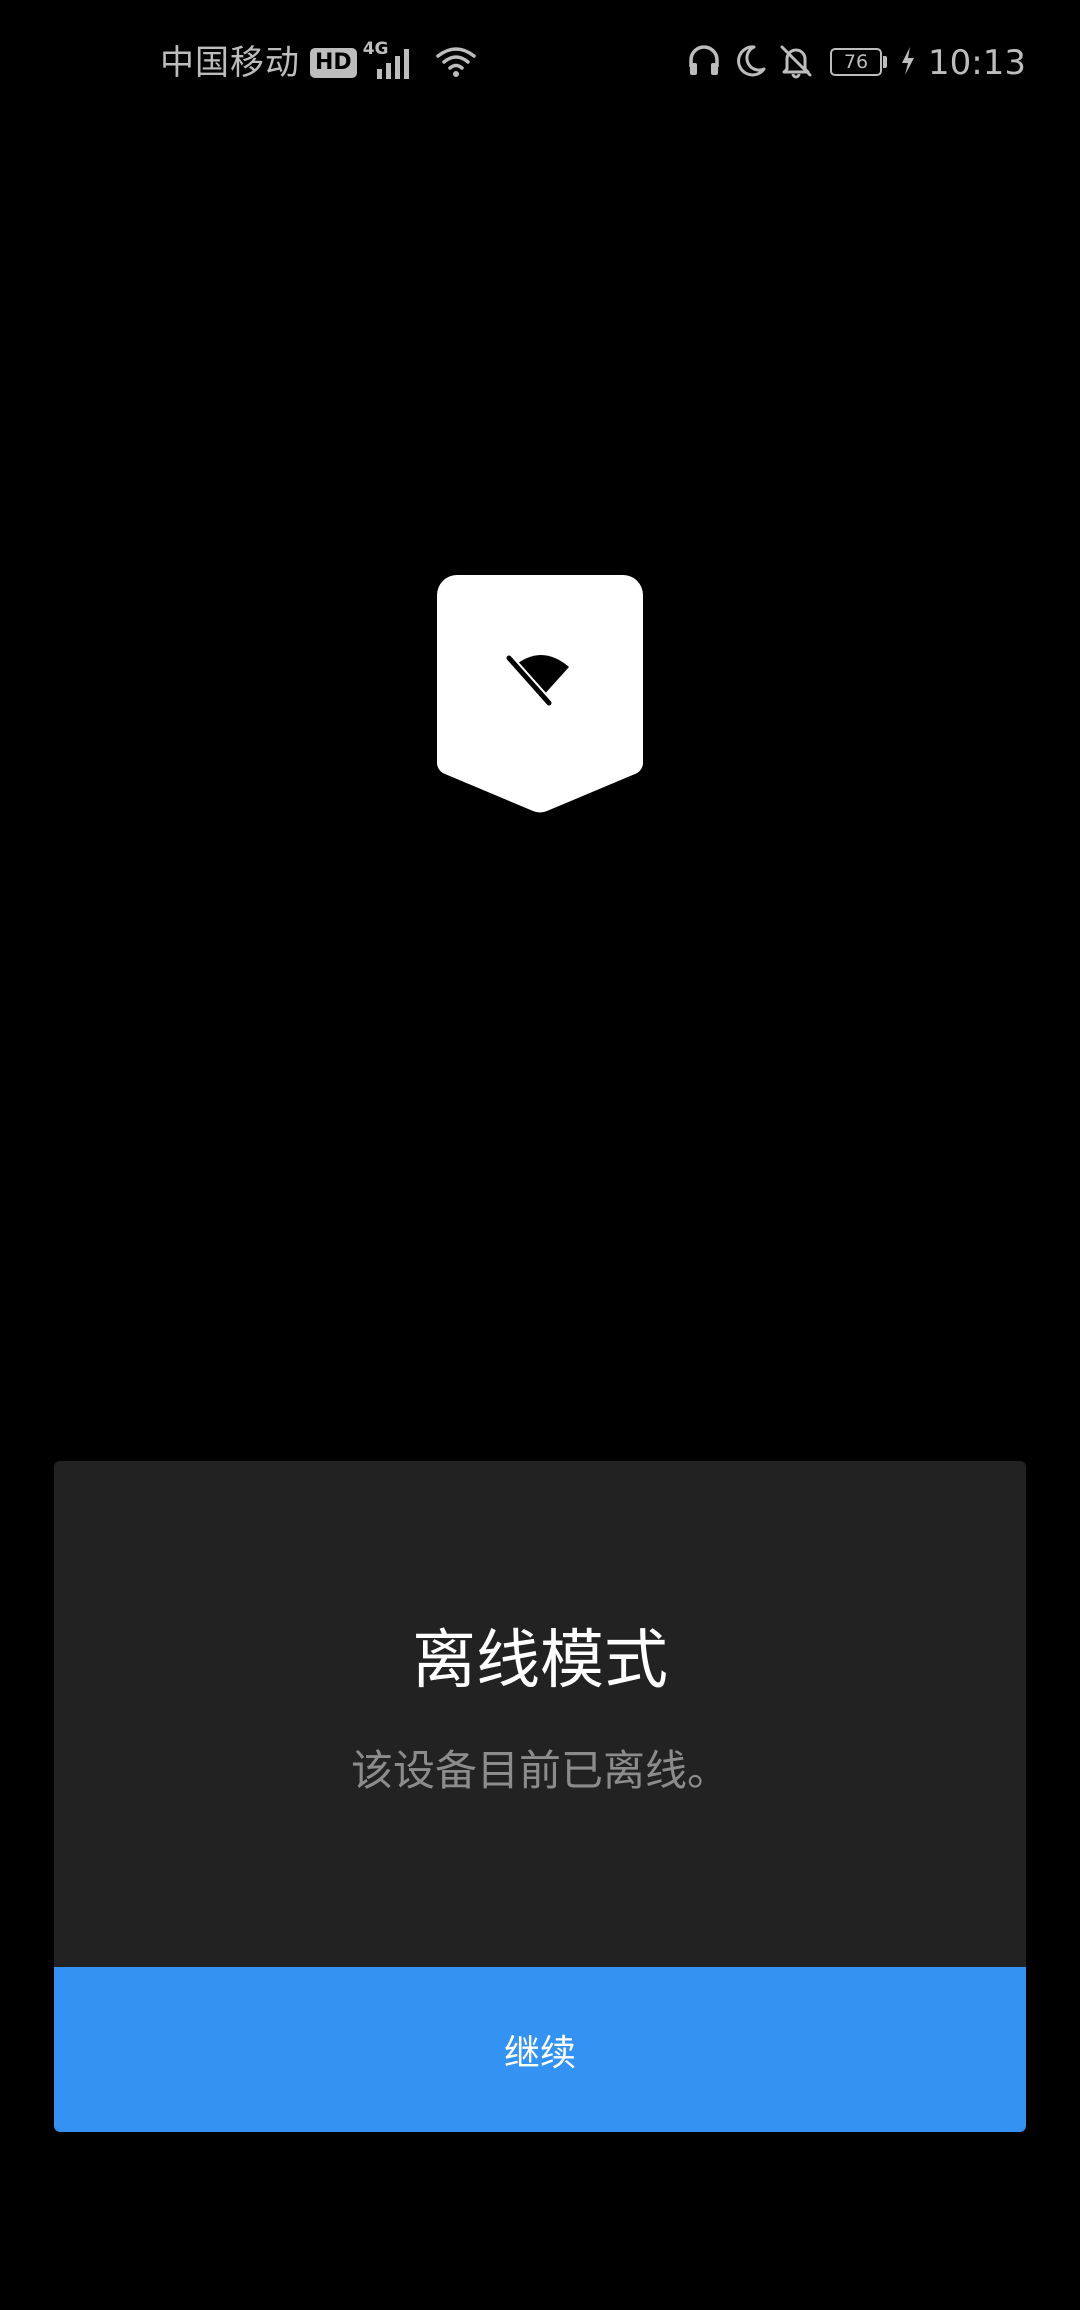 The image size is (1080, 2310). I want to click on status-bar-right: 76 10:13, so click(856, 63).